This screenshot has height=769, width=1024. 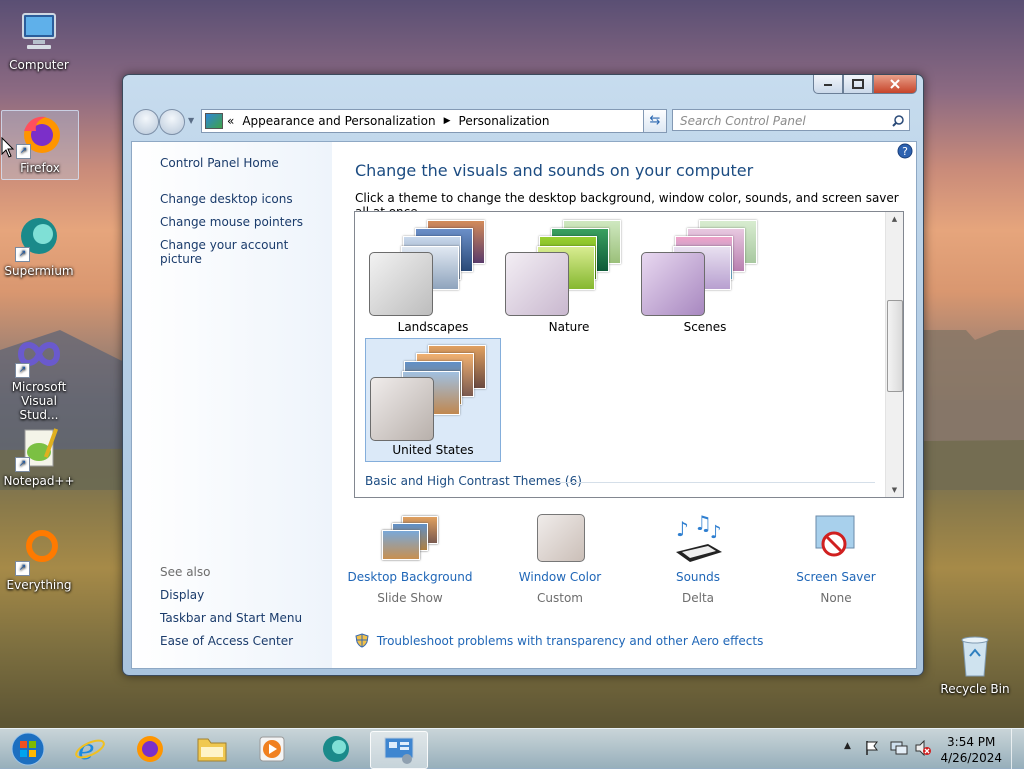 What do you see at coordinates (655, 121) in the screenshot?
I see `refresh-button: ⇆` at bounding box center [655, 121].